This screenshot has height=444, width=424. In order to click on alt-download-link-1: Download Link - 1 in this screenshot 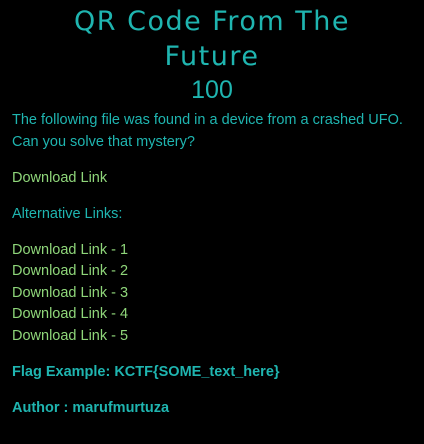, I will do `click(212, 251)`.